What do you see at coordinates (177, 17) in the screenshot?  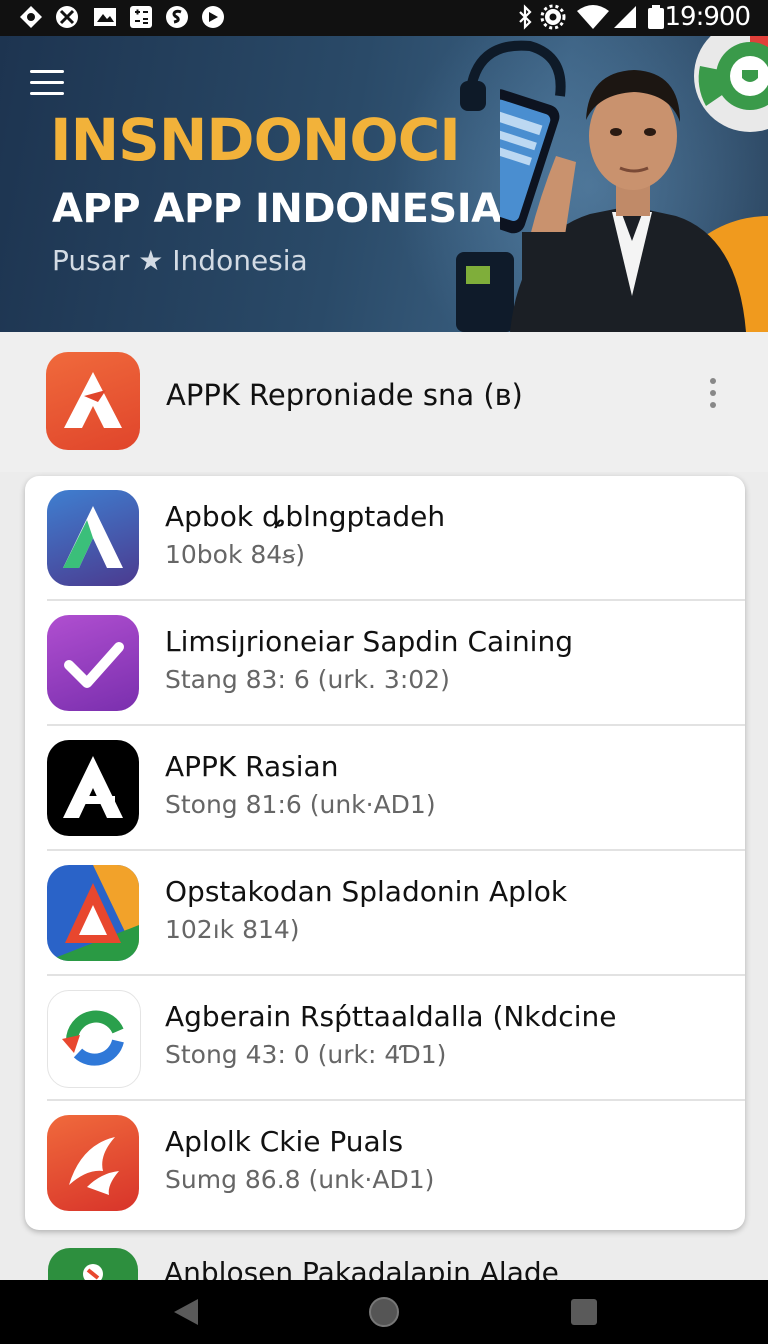 I see `s-icon` at bounding box center [177, 17].